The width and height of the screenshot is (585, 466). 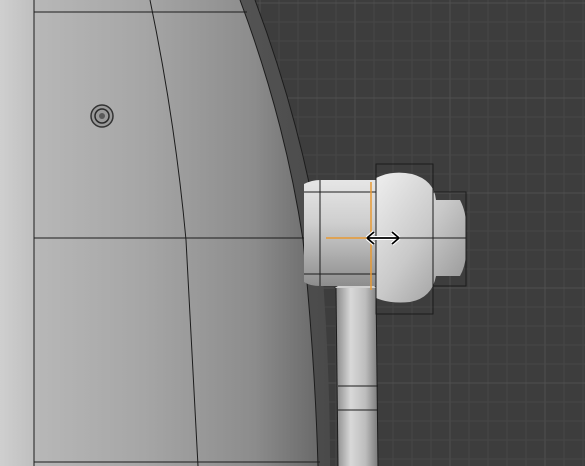 What do you see at coordinates (340, 233) in the screenshot?
I see `arm-barrel-mesh` at bounding box center [340, 233].